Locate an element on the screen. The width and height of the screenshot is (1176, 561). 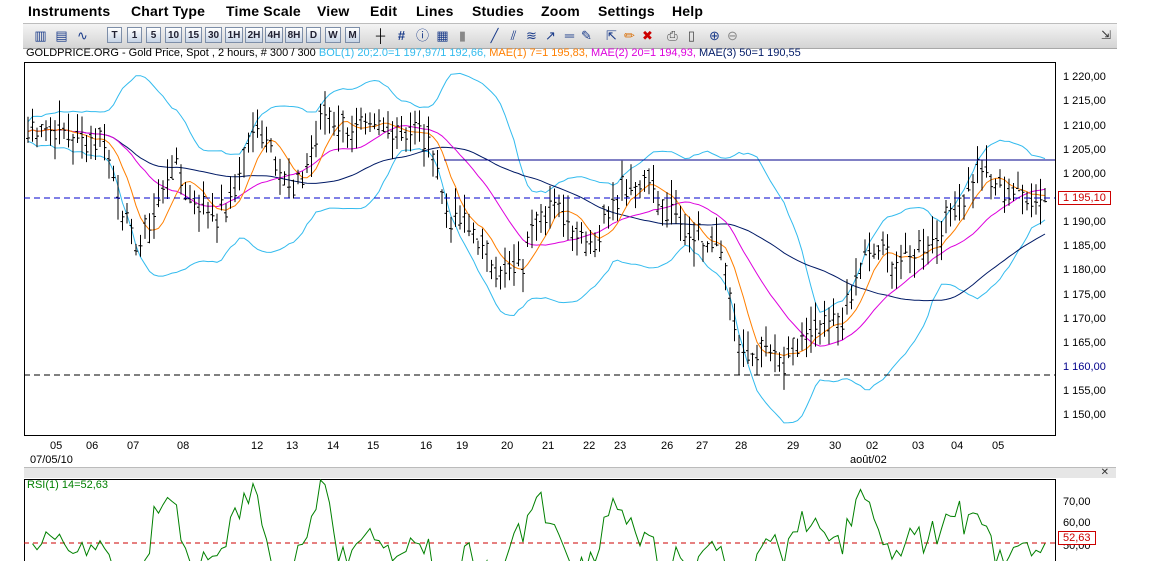
grid-icon: # is located at coordinates (401, 35).